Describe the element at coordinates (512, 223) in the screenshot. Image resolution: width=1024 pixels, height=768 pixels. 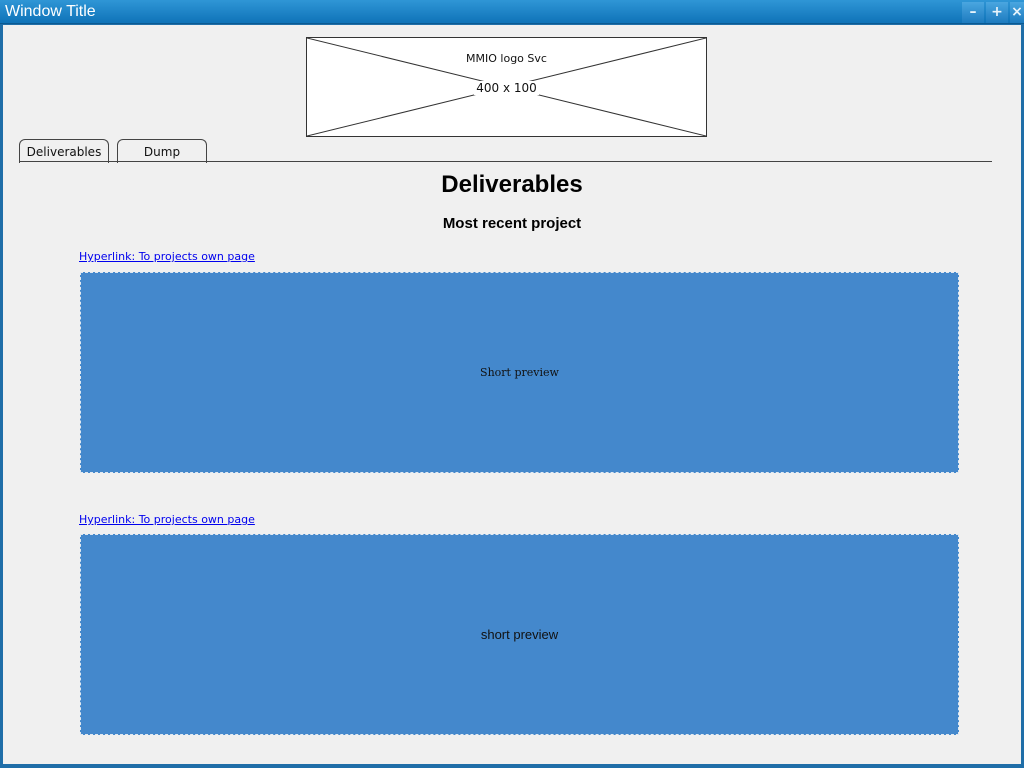
I see `section-title: Most recent project` at that location.